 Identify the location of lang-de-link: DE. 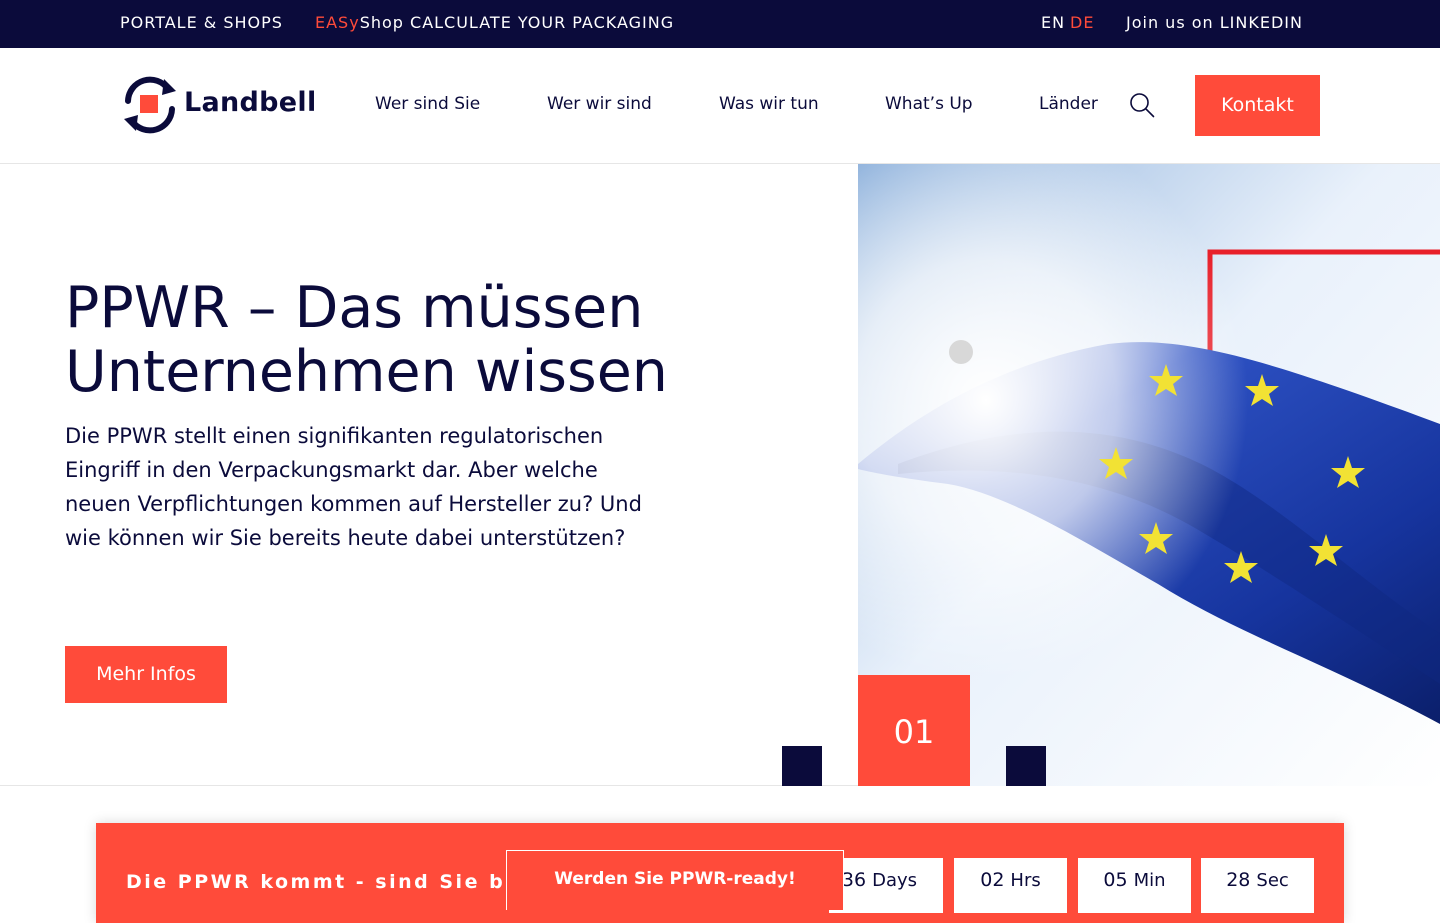
(1082, 24).